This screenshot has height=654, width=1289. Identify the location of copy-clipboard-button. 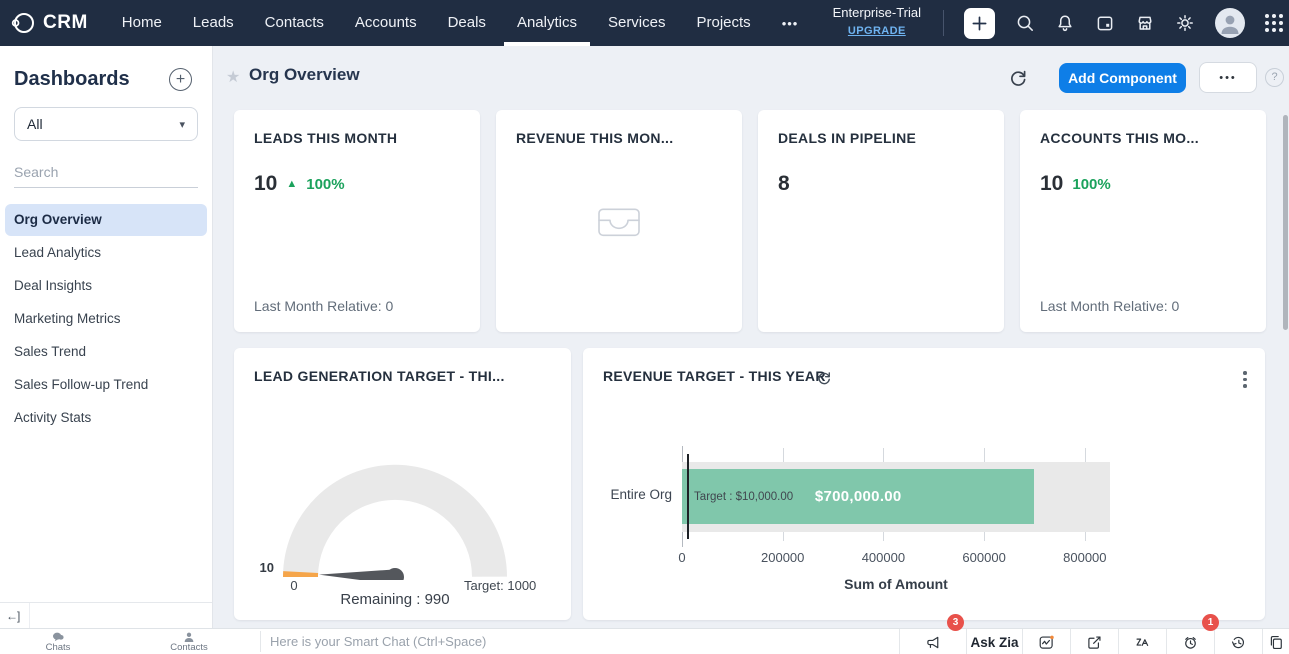
(1275, 641).